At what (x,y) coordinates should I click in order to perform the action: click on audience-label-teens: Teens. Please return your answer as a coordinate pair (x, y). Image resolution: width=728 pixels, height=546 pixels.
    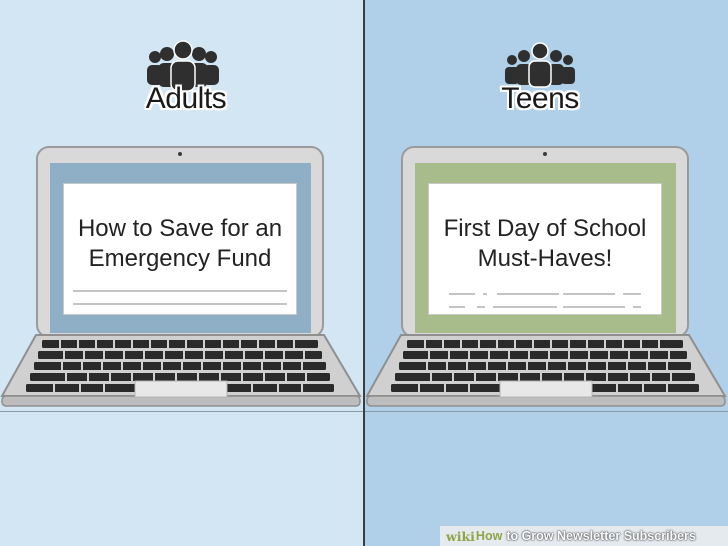
    Looking at the image, I should click on (540, 98).